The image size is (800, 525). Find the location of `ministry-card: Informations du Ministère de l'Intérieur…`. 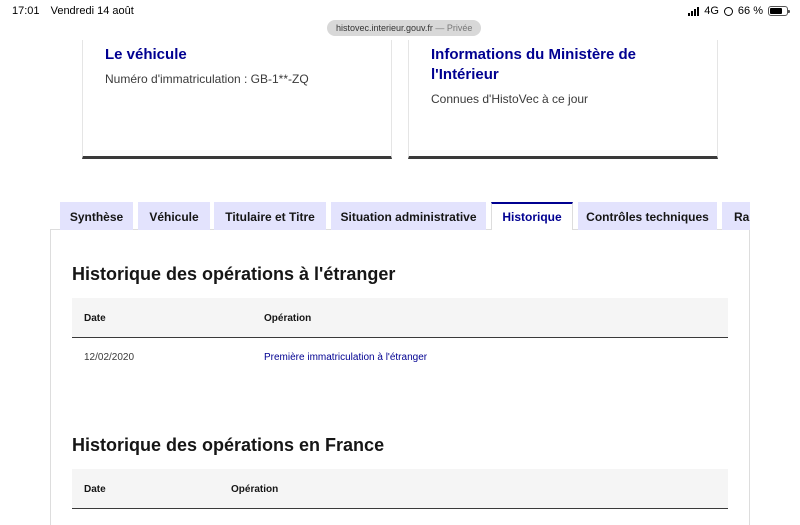

ministry-card: Informations du Ministère de l'Intérieur… is located at coordinates (563, 99).